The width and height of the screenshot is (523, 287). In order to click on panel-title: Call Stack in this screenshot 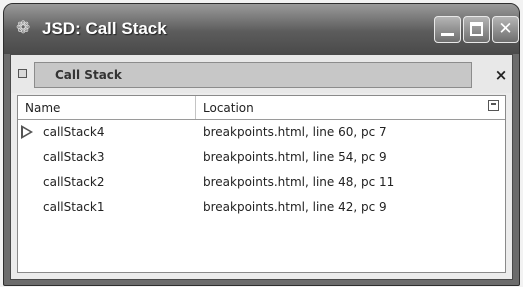, I will do `click(88, 75)`.